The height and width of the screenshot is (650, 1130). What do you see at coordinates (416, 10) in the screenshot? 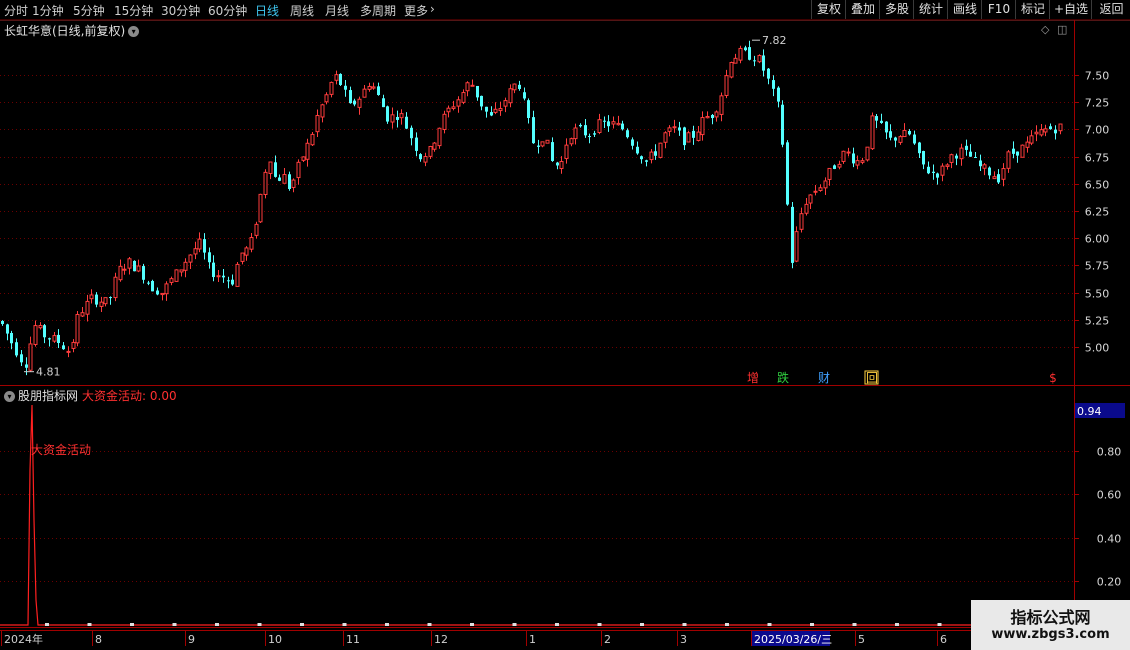
I see `period-tab-more: 更多` at bounding box center [416, 10].